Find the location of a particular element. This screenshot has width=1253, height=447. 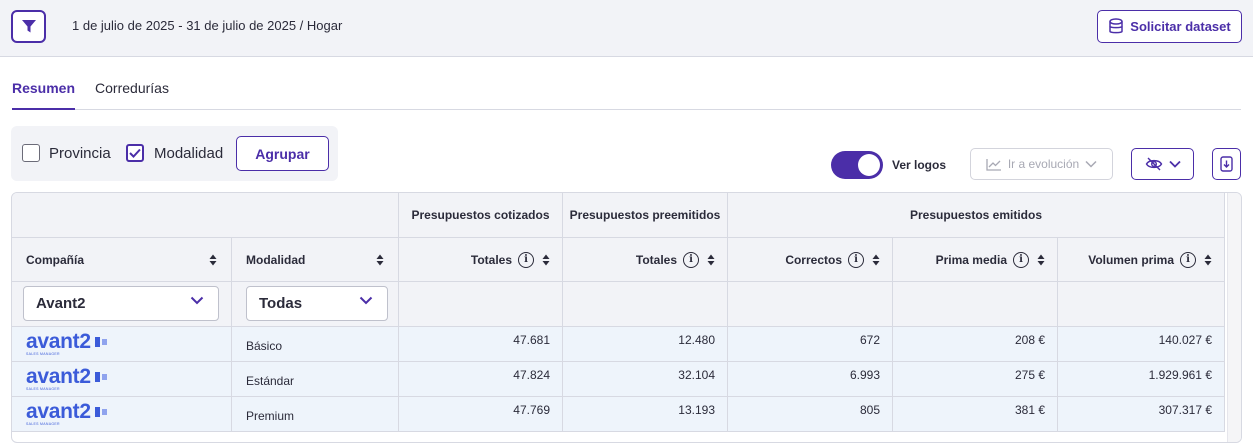

preemitidos-cell: 13.193 is located at coordinates (645, 414).